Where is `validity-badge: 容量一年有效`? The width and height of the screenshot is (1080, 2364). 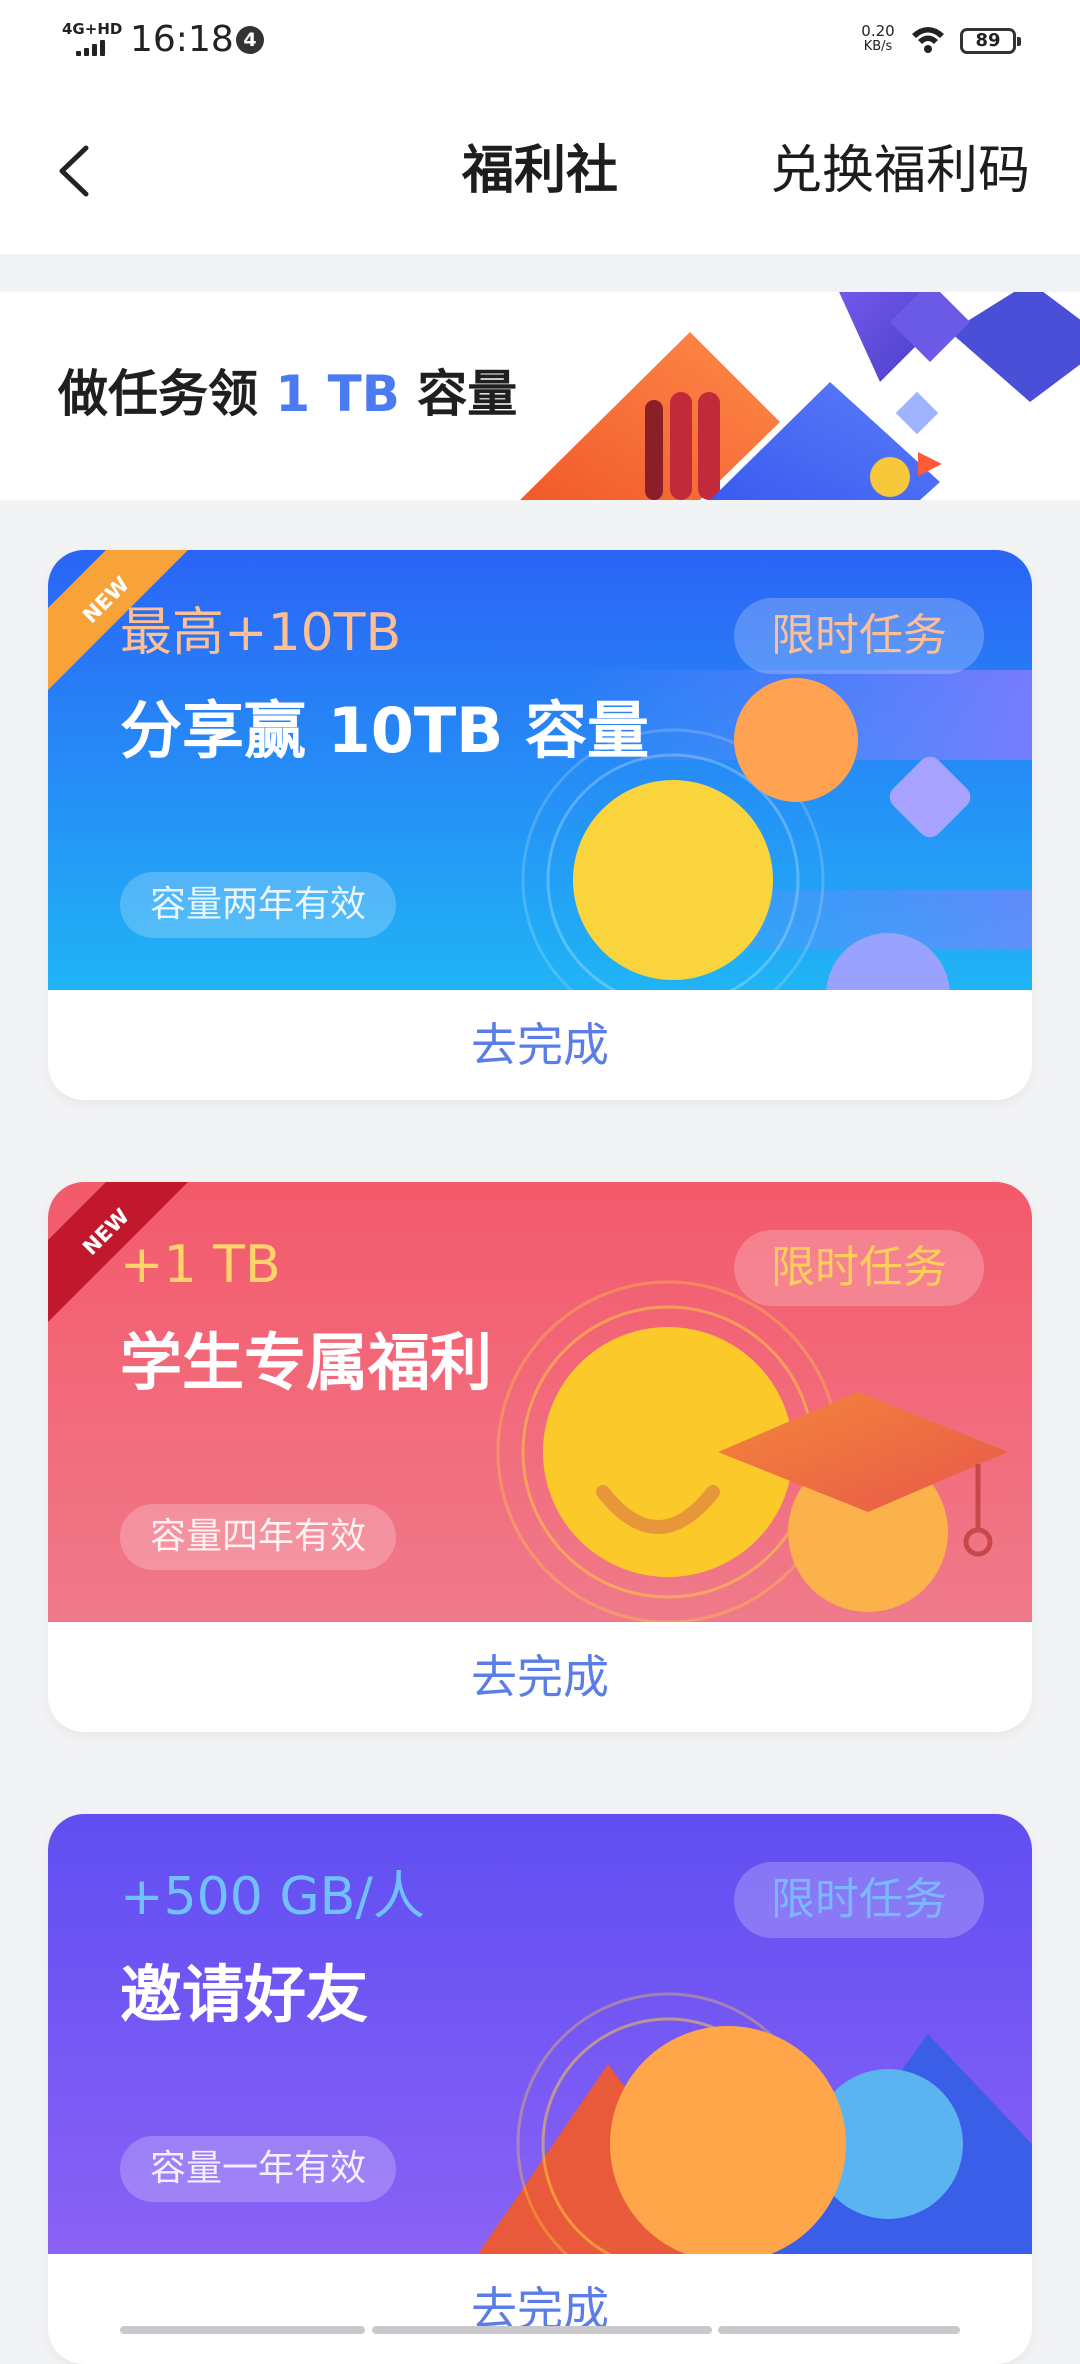 validity-badge: 容量一年有效 is located at coordinates (258, 2169).